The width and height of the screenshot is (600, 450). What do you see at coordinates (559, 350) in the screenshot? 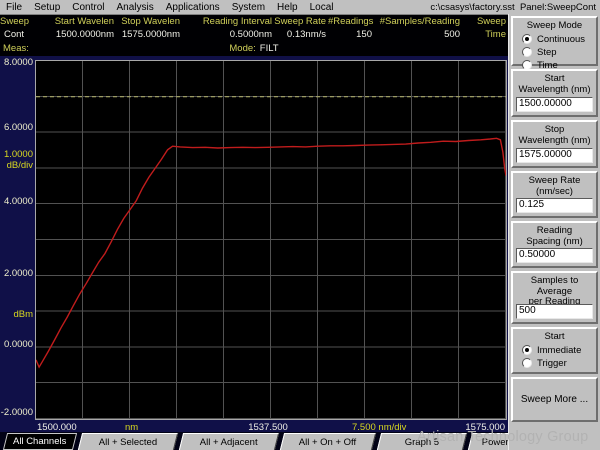
I see `radio-label: Immediate` at bounding box center [559, 350].